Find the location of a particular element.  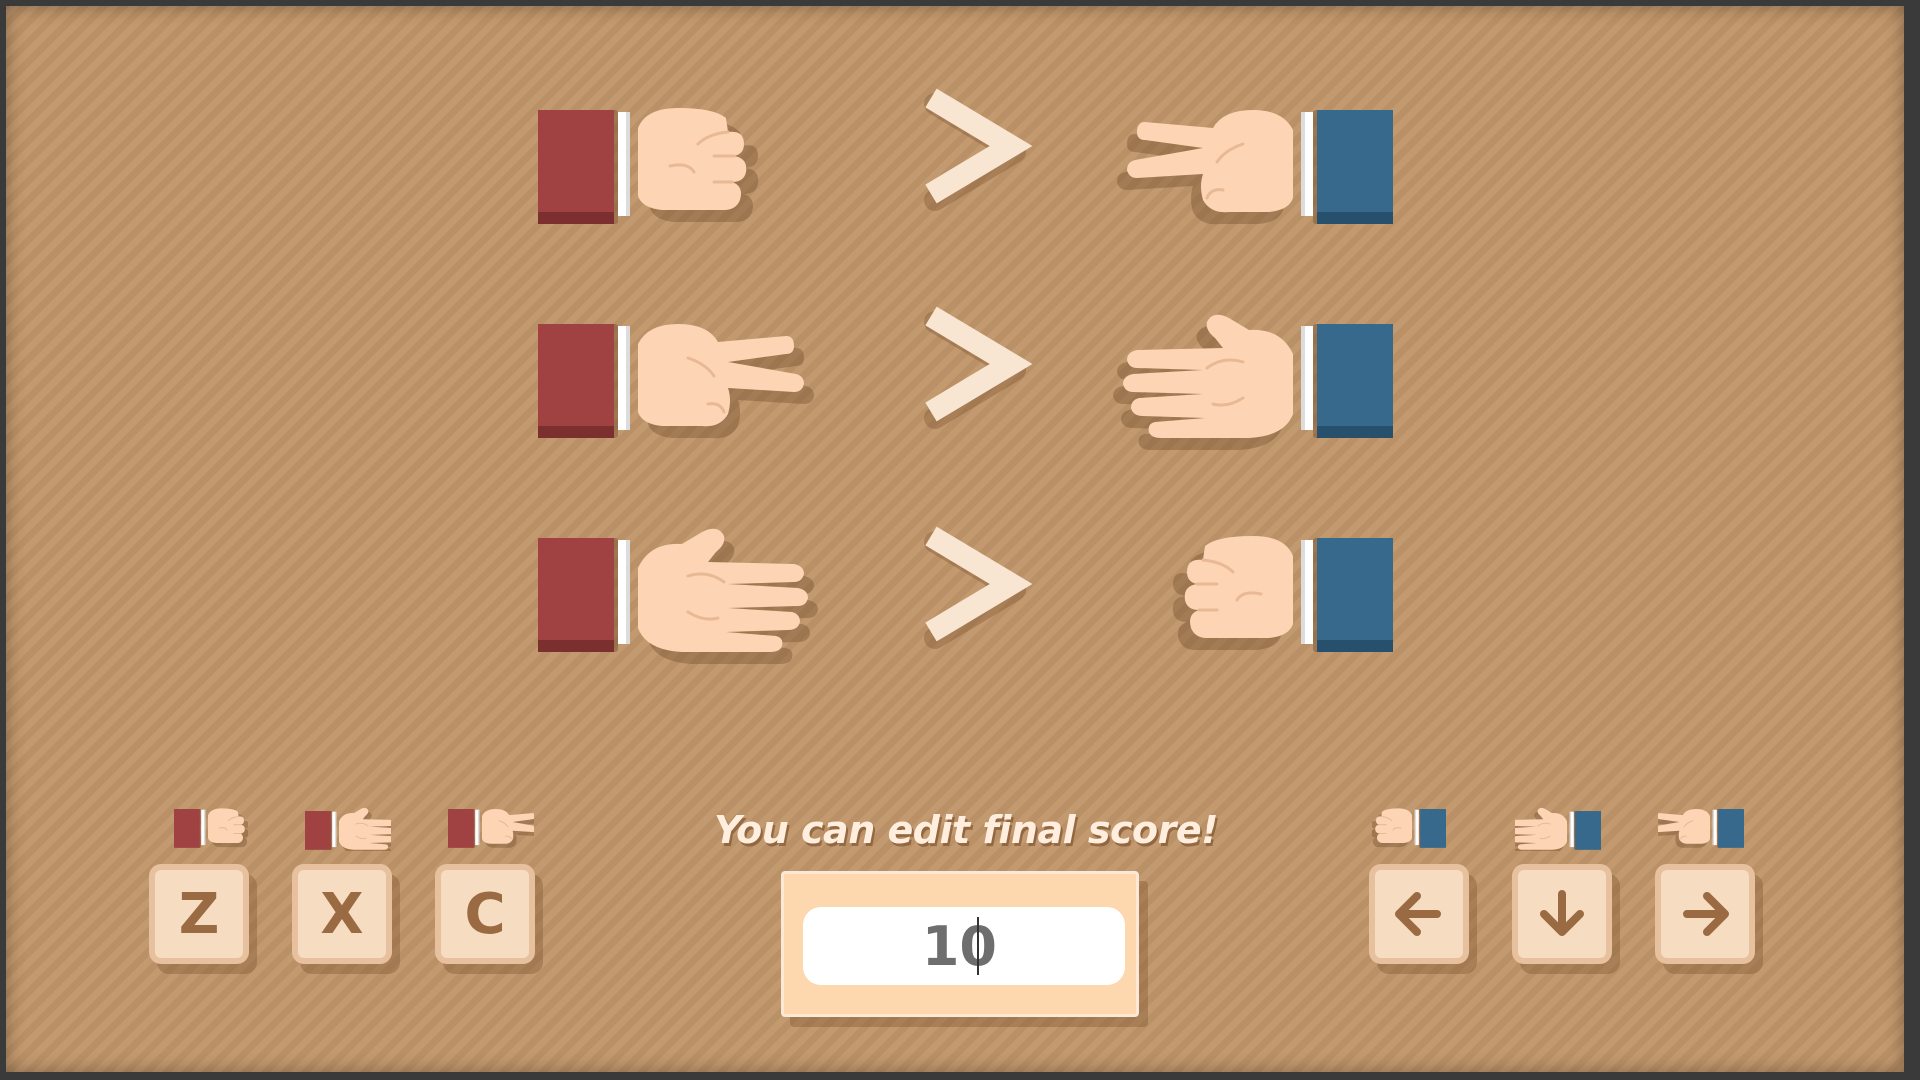

p1-paper-hand-icon is located at coordinates (679, 596).